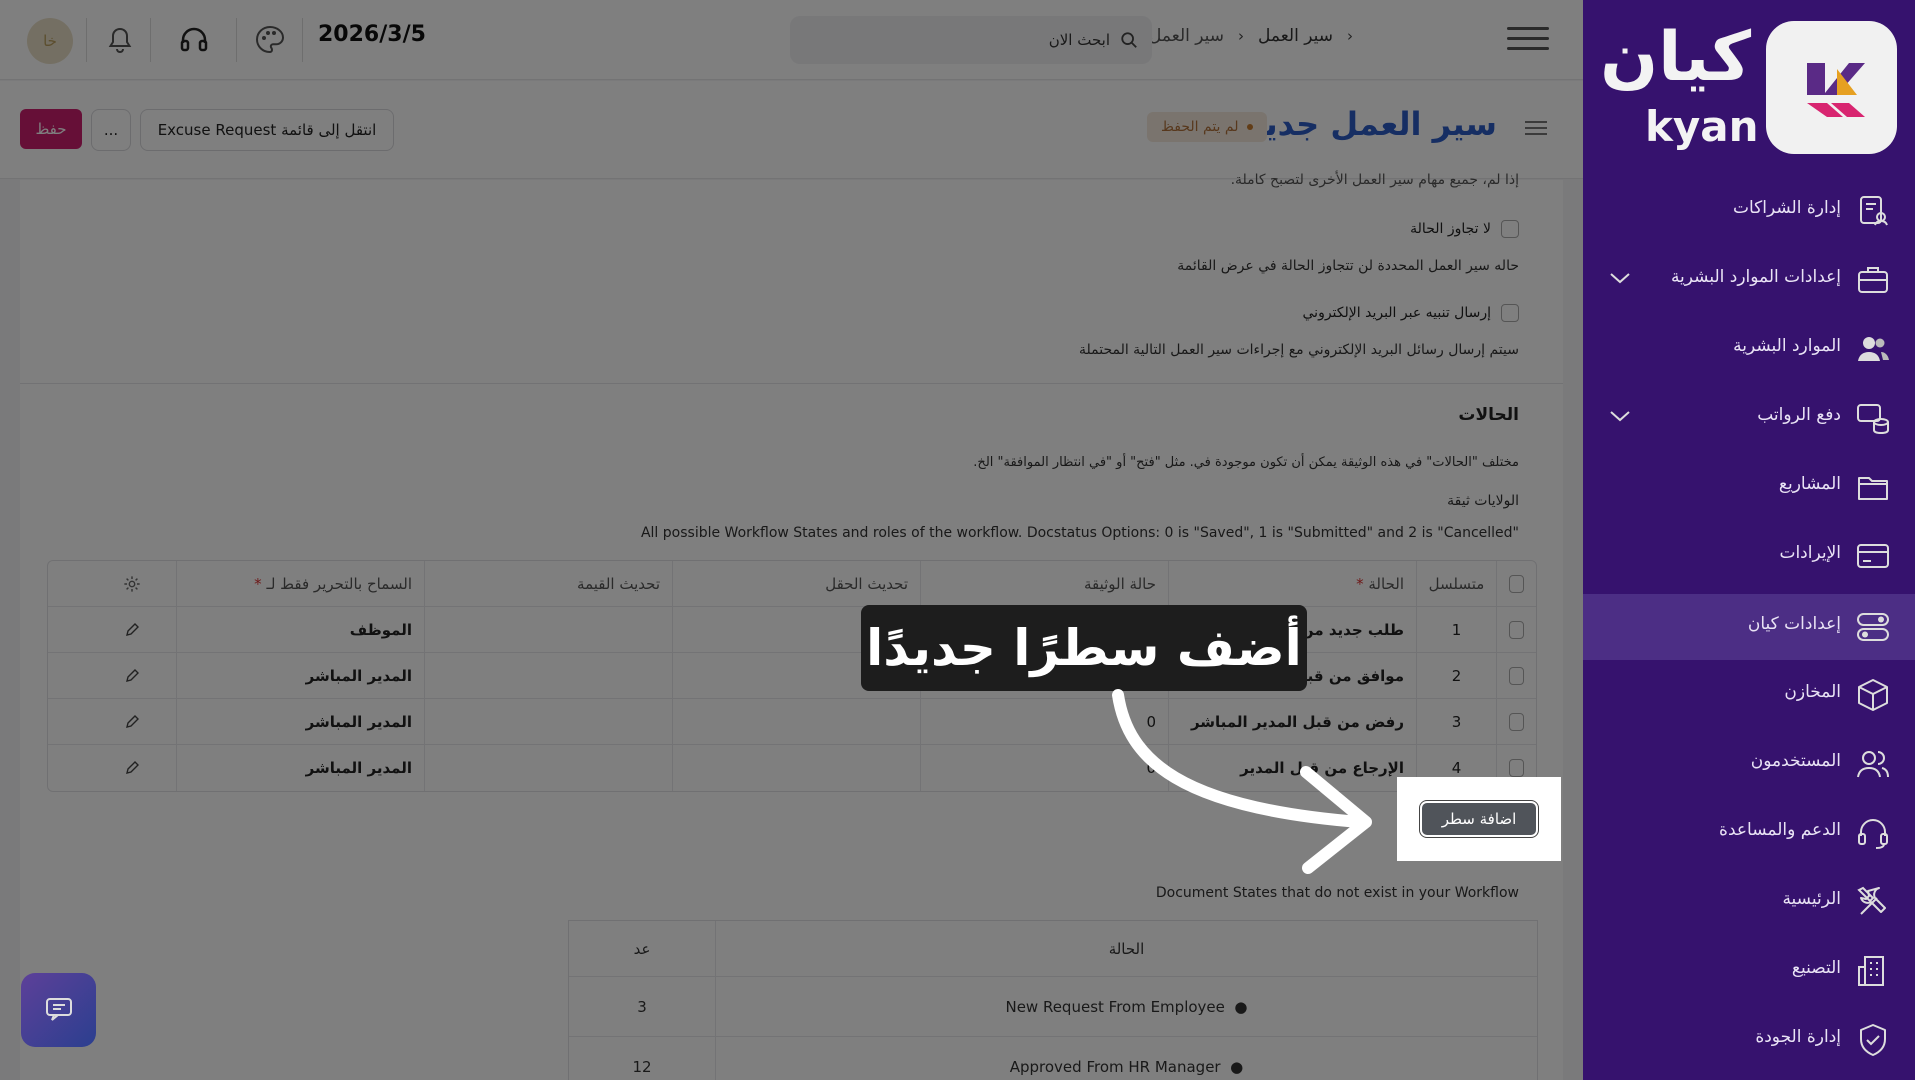 This screenshot has width=1915, height=1080. What do you see at coordinates (1873, 764) in the screenshot?
I see `user-group-icon` at bounding box center [1873, 764].